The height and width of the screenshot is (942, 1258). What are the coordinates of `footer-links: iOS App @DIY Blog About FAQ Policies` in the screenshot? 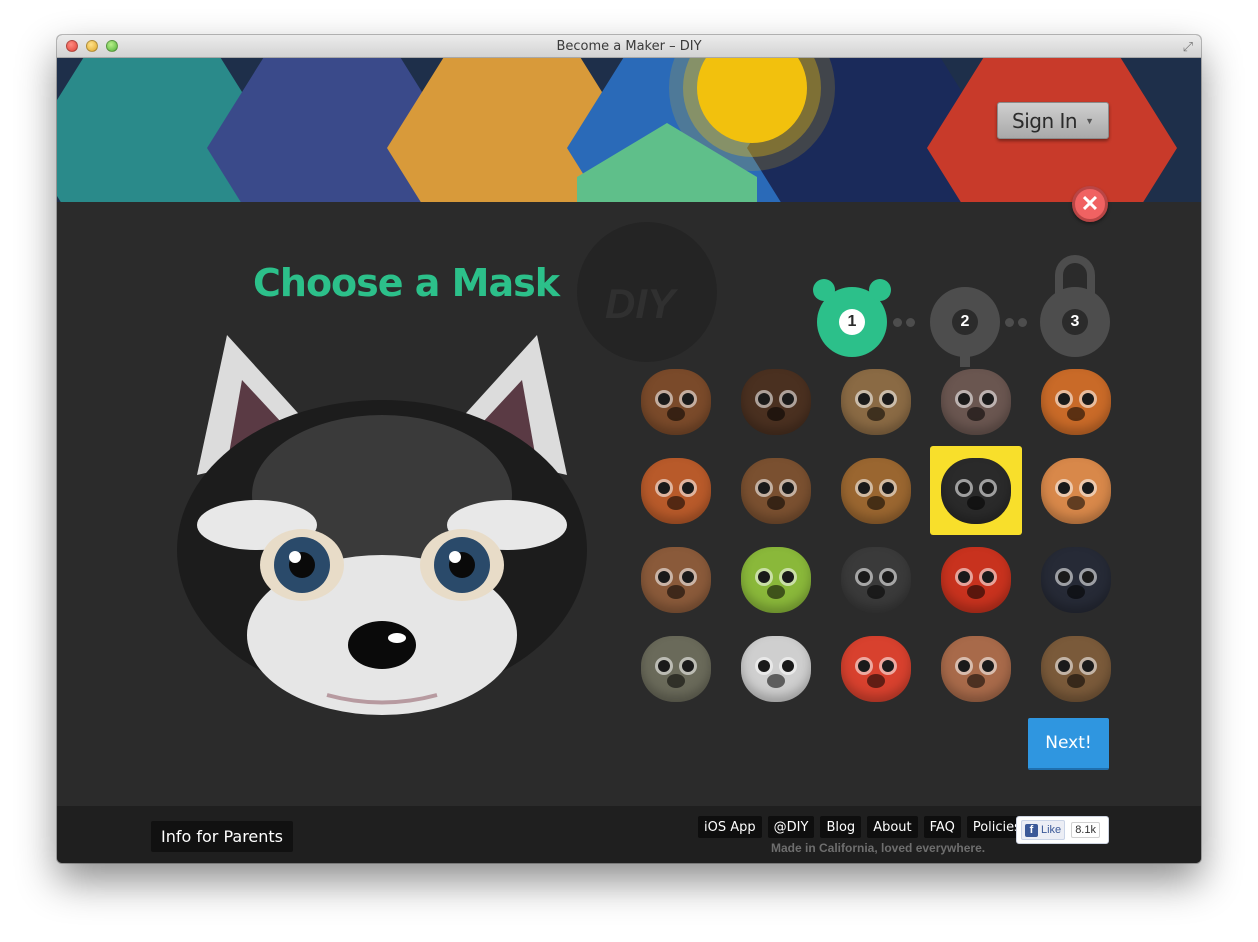 It's located at (862, 827).